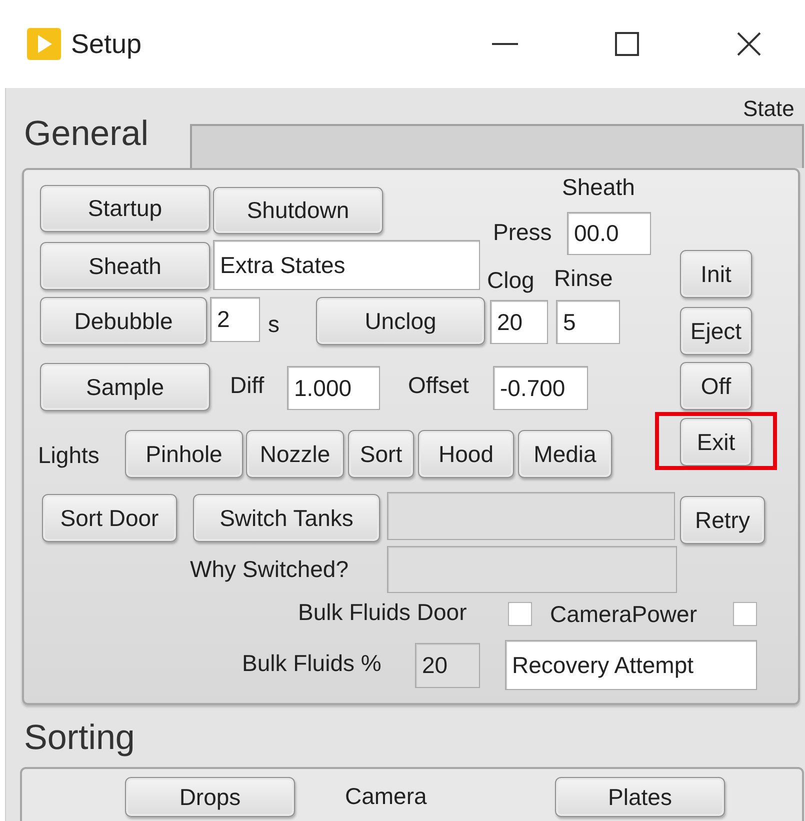  I want to click on input-field: 00.0, so click(609, 233).